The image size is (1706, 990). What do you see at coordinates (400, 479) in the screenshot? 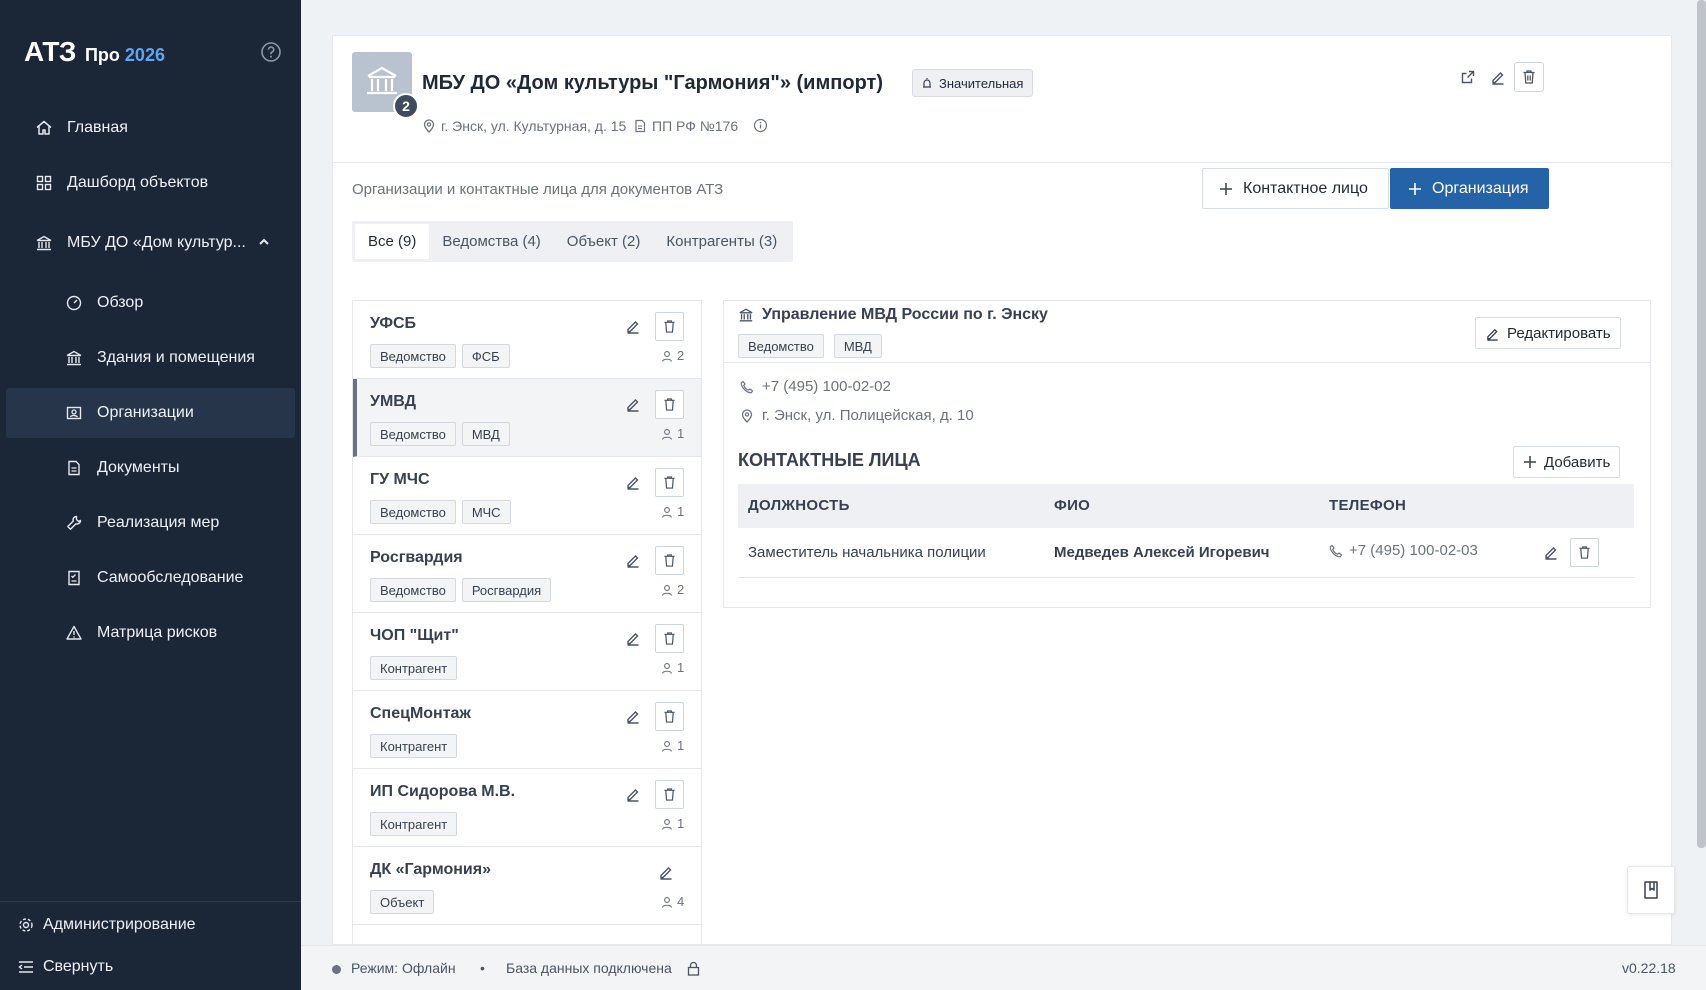
I see `org-name: ГУ МЧС` at bounding box center [400, 479].